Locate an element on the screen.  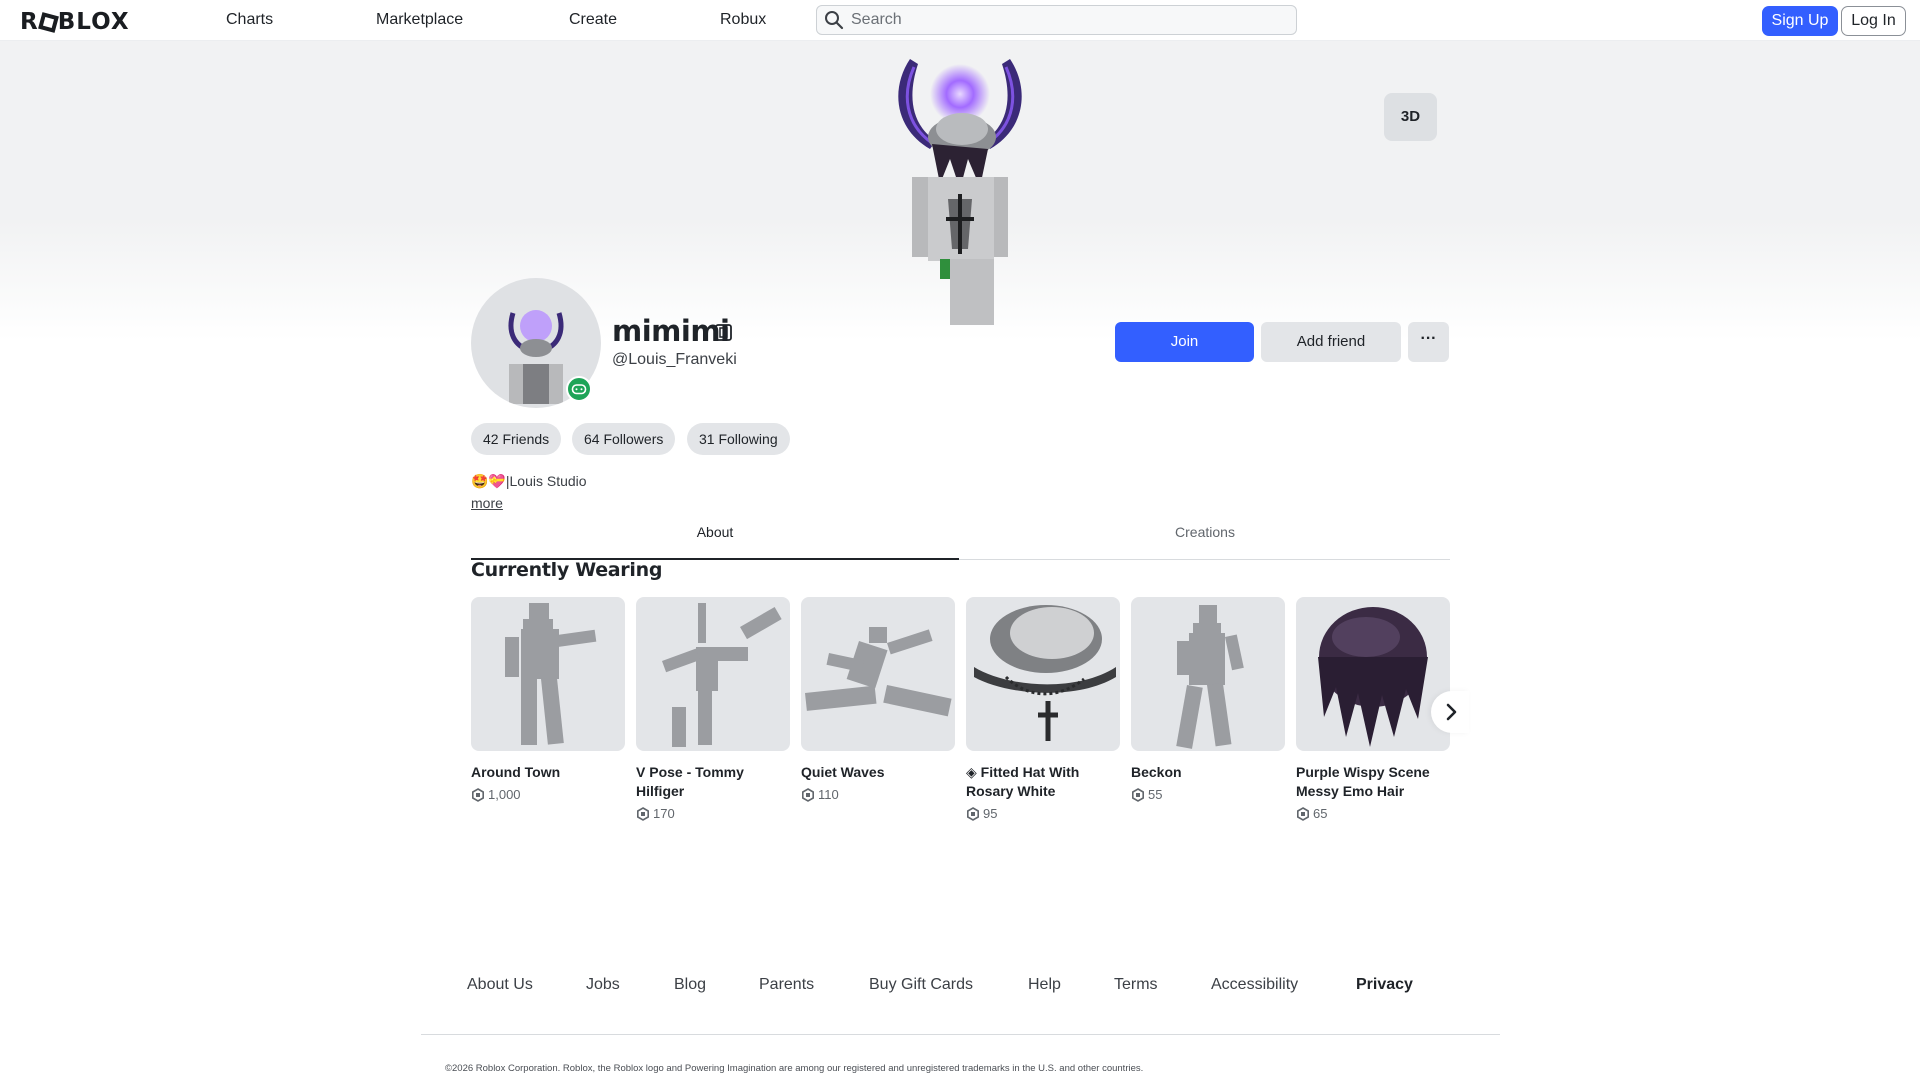
footer-divider is located at coordinates (960, 1034).